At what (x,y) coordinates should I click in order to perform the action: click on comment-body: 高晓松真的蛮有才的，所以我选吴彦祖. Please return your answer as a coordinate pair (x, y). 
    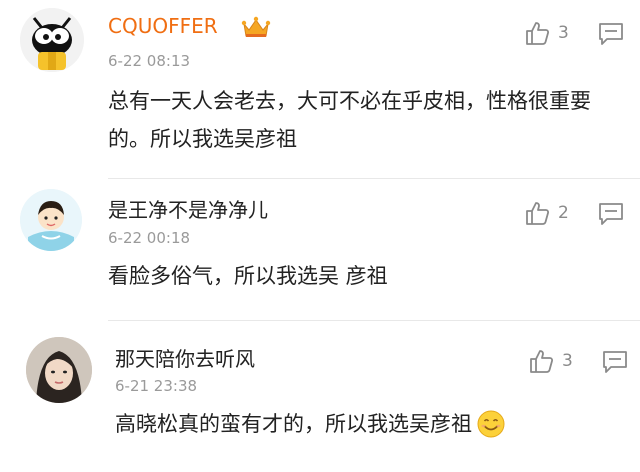
    Looking at the image, I should click on (310, 424).